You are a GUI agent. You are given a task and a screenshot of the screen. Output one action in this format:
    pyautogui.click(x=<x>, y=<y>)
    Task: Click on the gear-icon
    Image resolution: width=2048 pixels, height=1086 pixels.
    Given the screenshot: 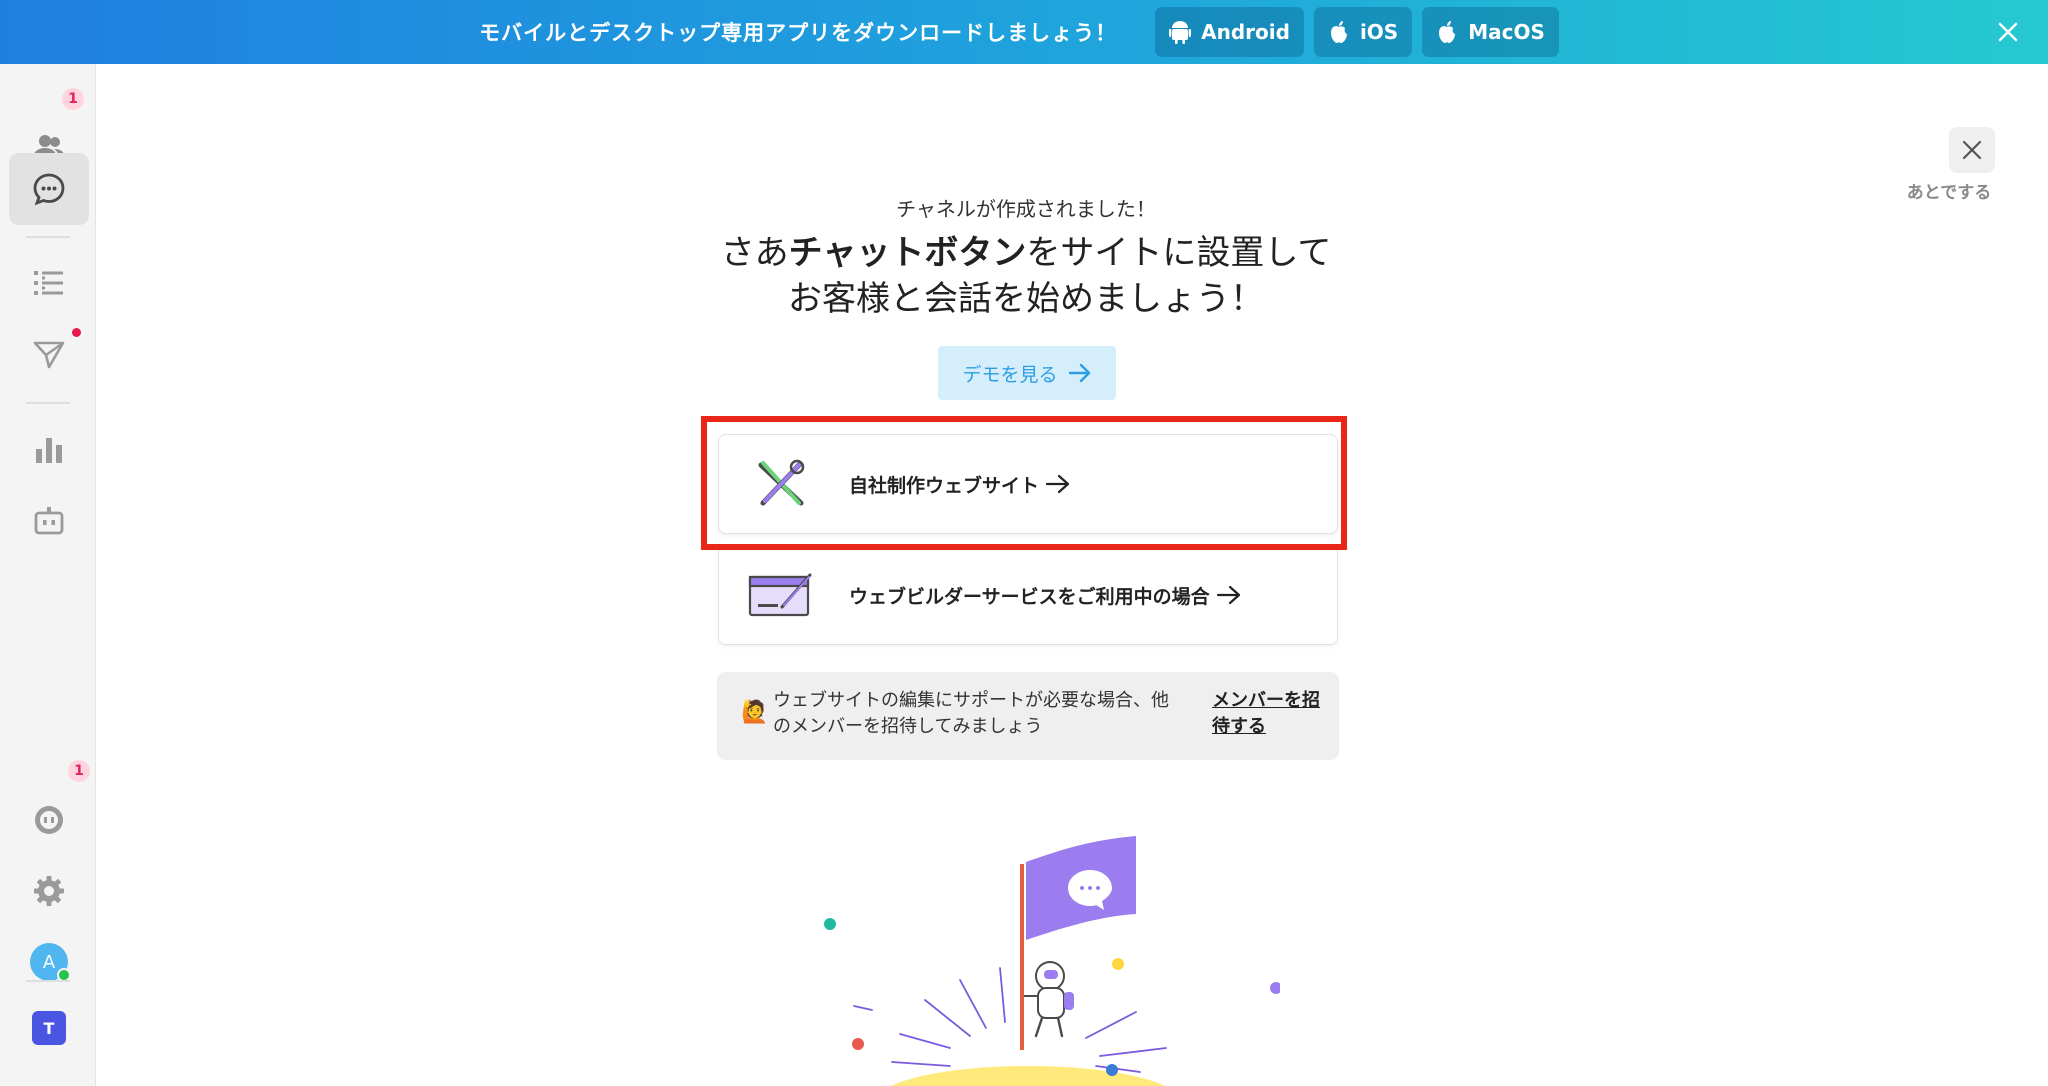 What is the action you would take?
    pyautogui.click(x=49, y=891)
    